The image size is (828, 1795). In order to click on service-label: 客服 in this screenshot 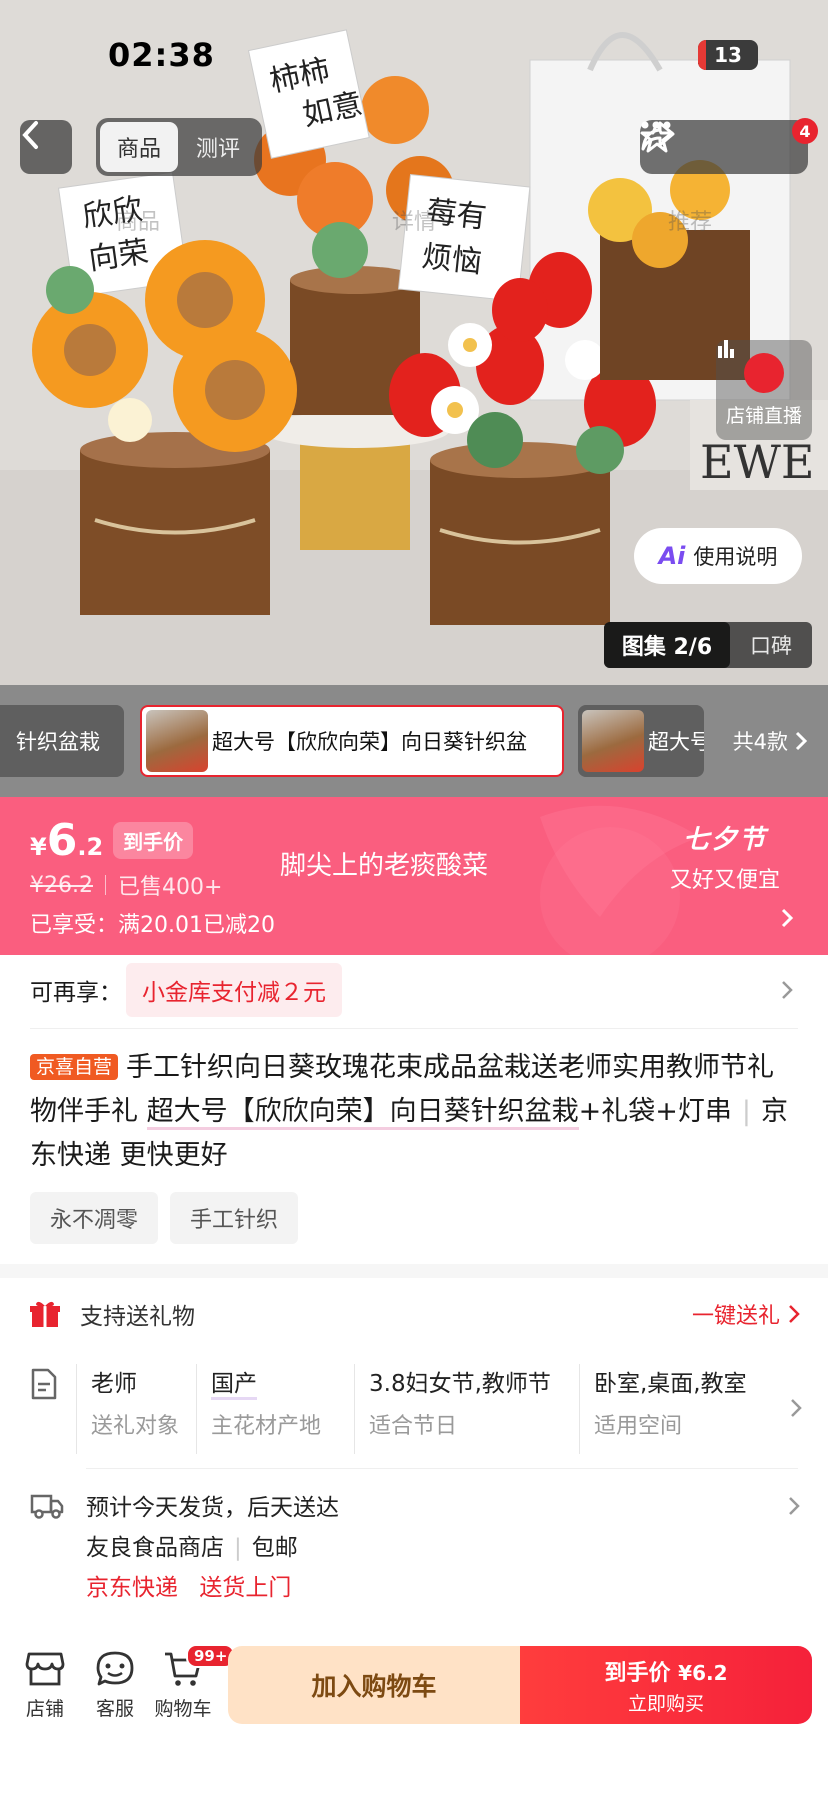, I will do `click(114, 1709)`.